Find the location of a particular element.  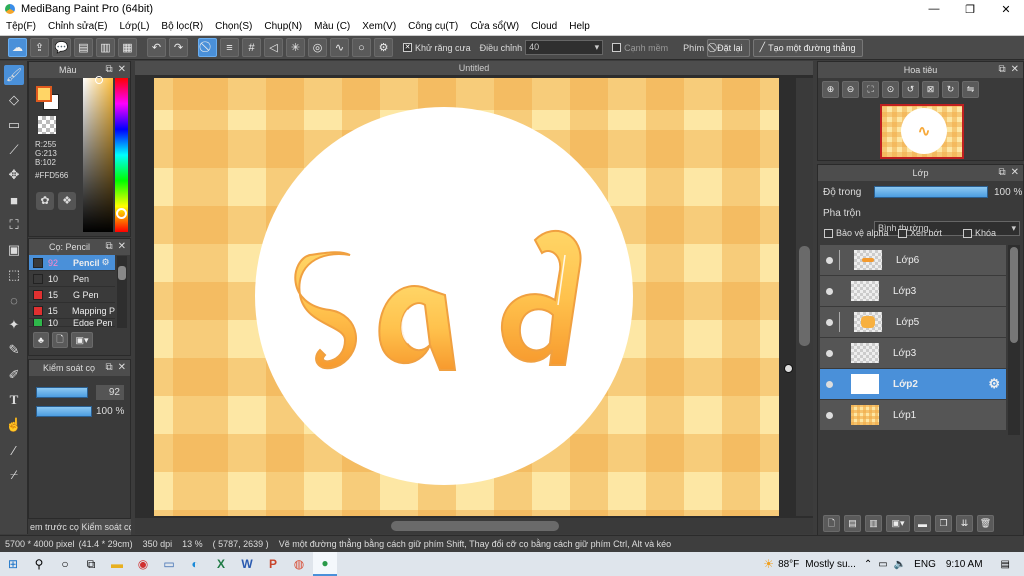

delete-layer-icon: 🗑 is located at coordinates (985, 523).